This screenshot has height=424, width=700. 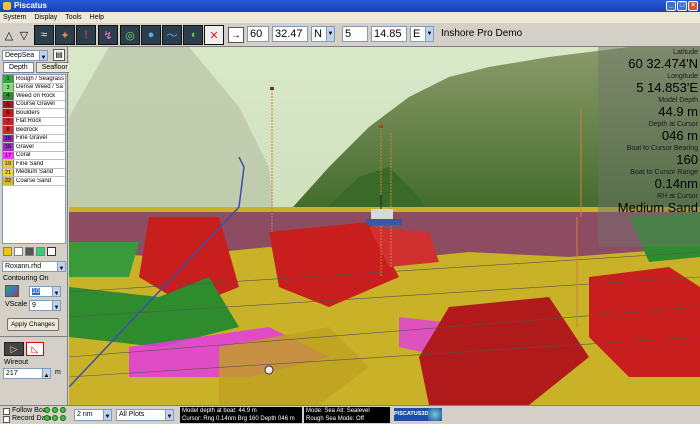 What do you see at coordinates (151, 35) in the screenshot?
I see `earth-icon: ●` at bounding box center [151, 35].